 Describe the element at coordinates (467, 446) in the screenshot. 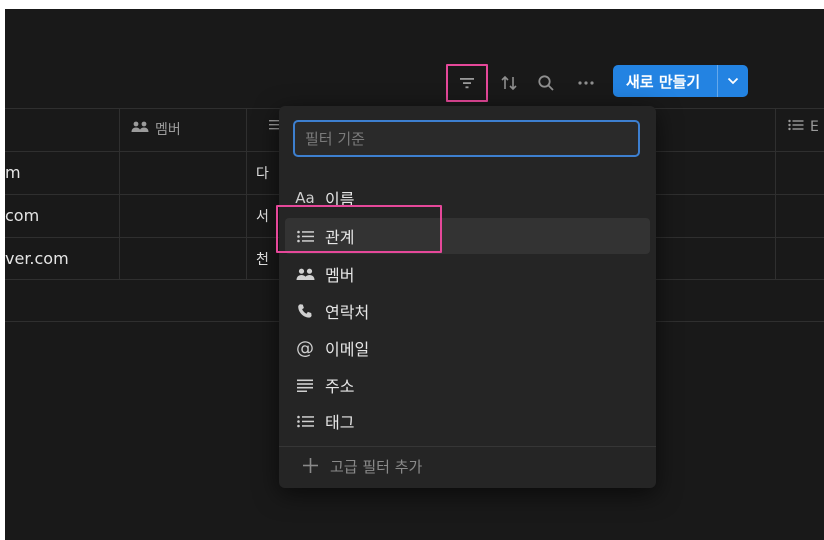

I see `menu-divider` at that location.